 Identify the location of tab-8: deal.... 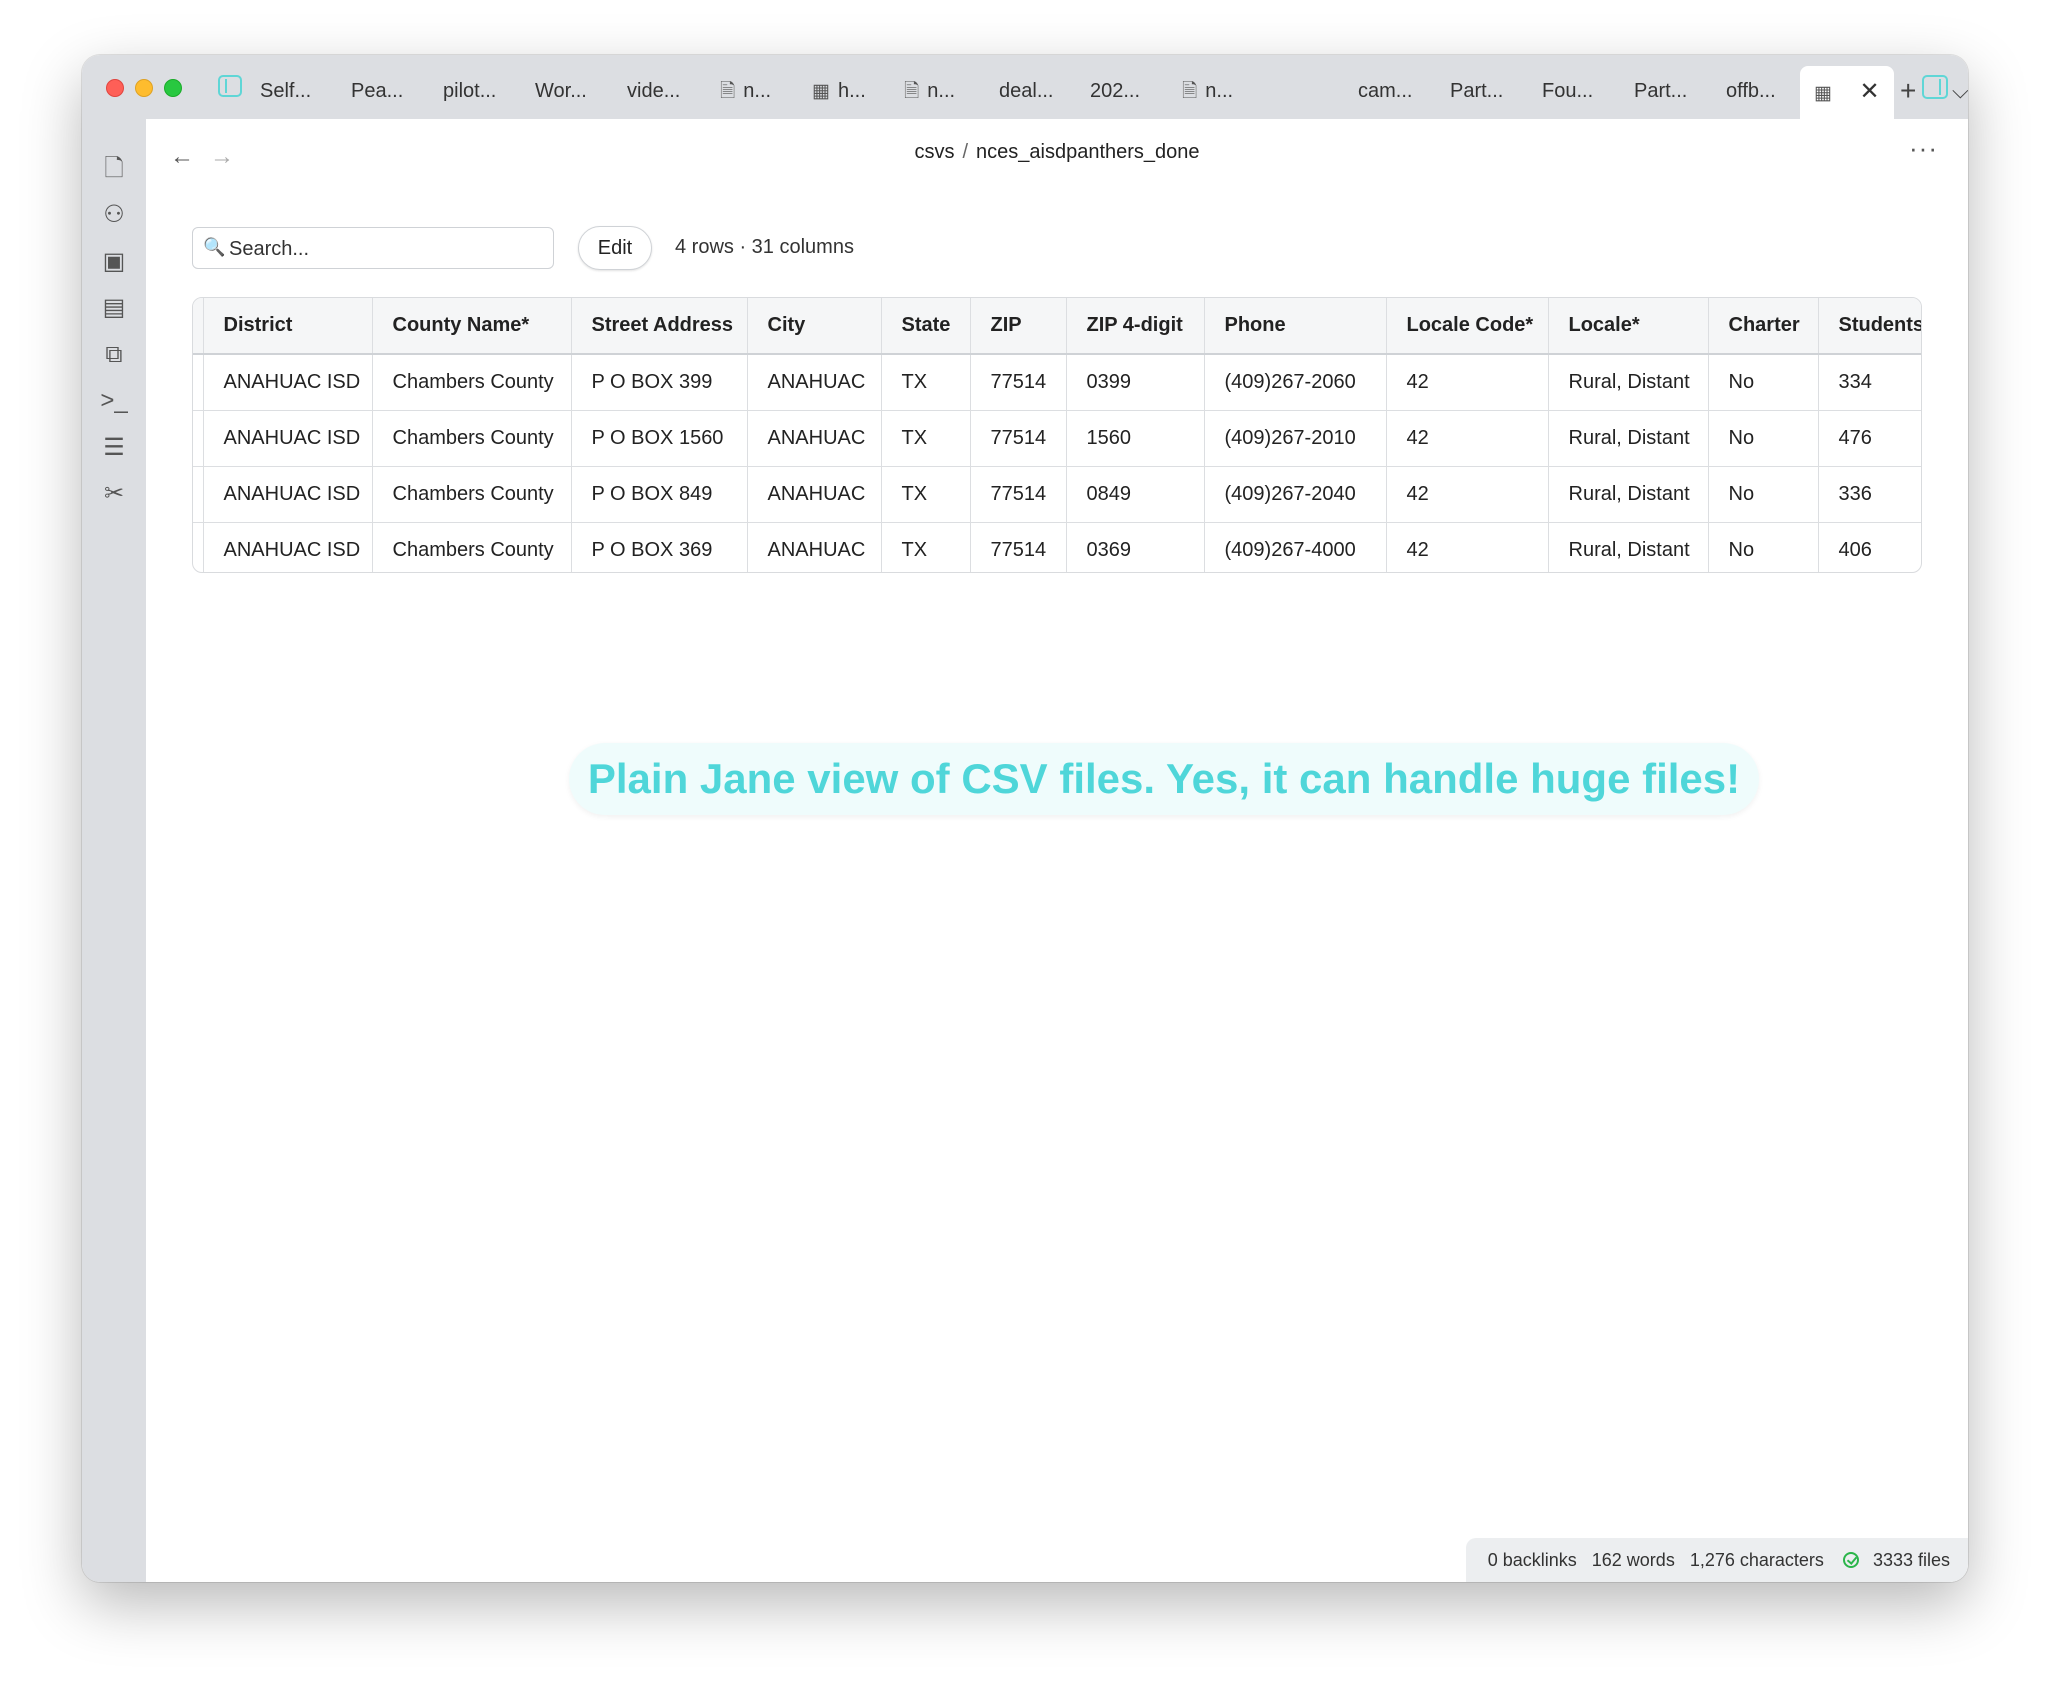
(1026, 91).